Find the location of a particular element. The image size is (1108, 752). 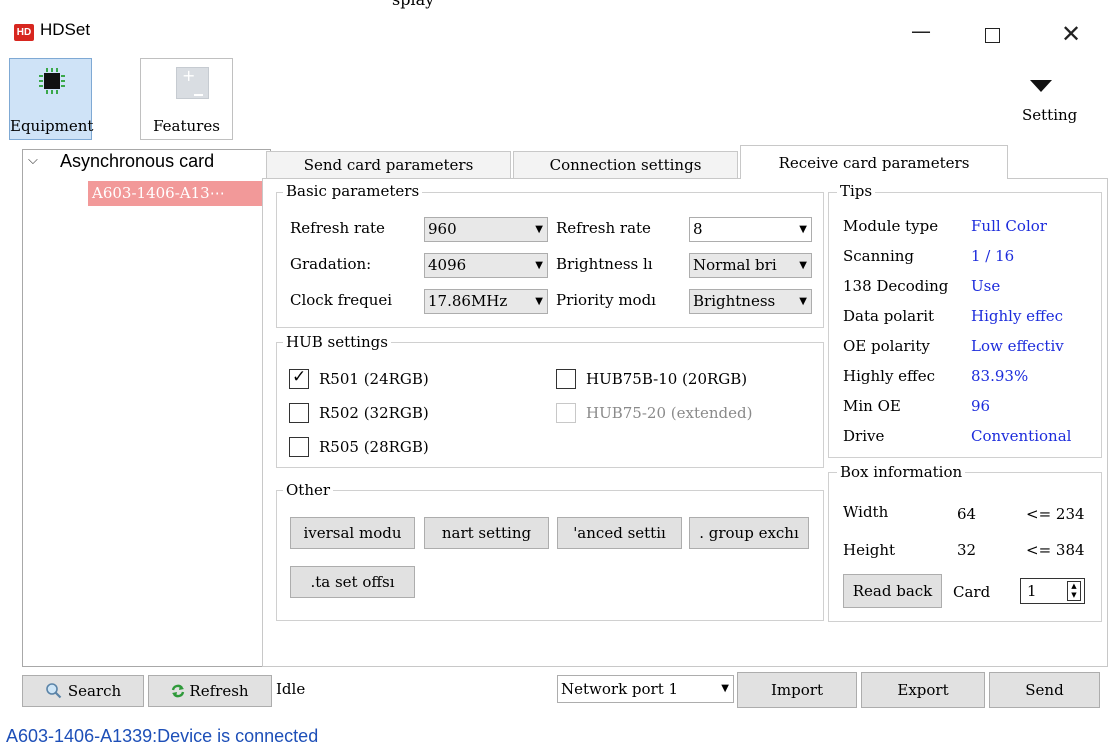

refresh-icon is located at coordinates (178, 691).